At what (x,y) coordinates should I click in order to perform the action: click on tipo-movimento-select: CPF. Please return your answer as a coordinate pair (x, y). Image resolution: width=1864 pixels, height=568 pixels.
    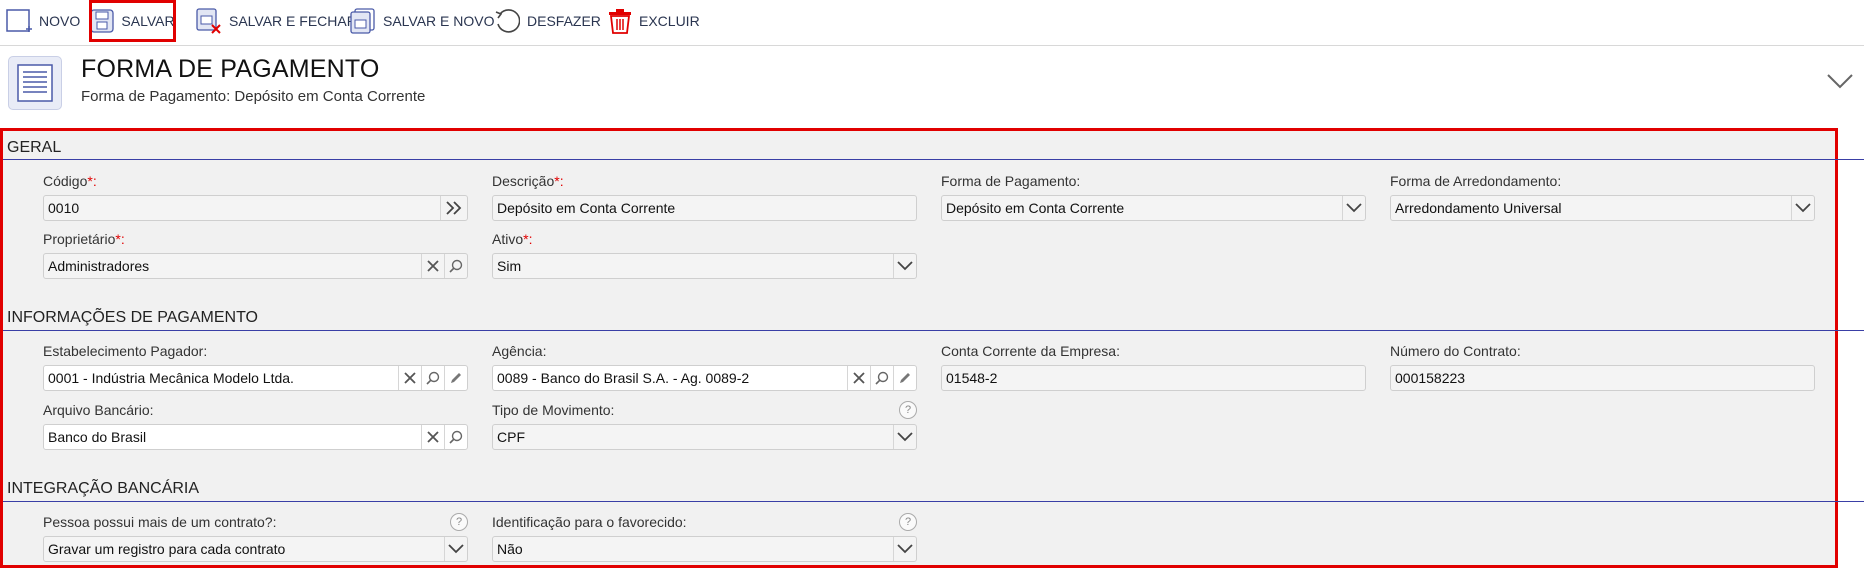
    Looking at the image, I should click on (704, 437).